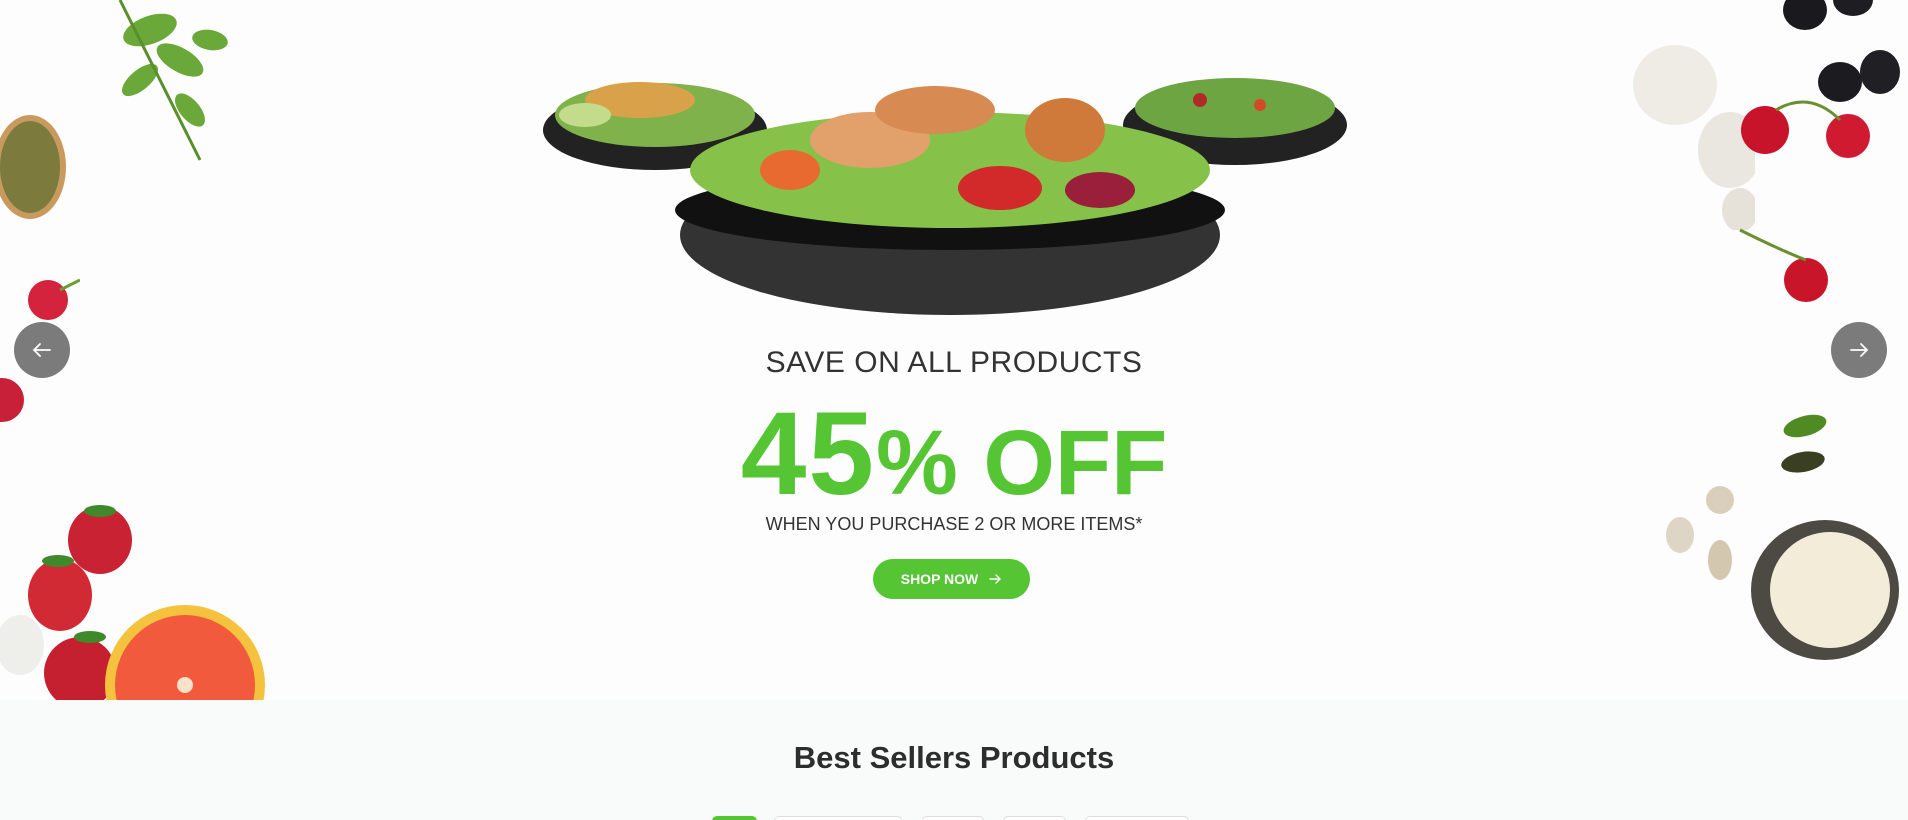  I want to click on herb-decoration, so click(173, 80).